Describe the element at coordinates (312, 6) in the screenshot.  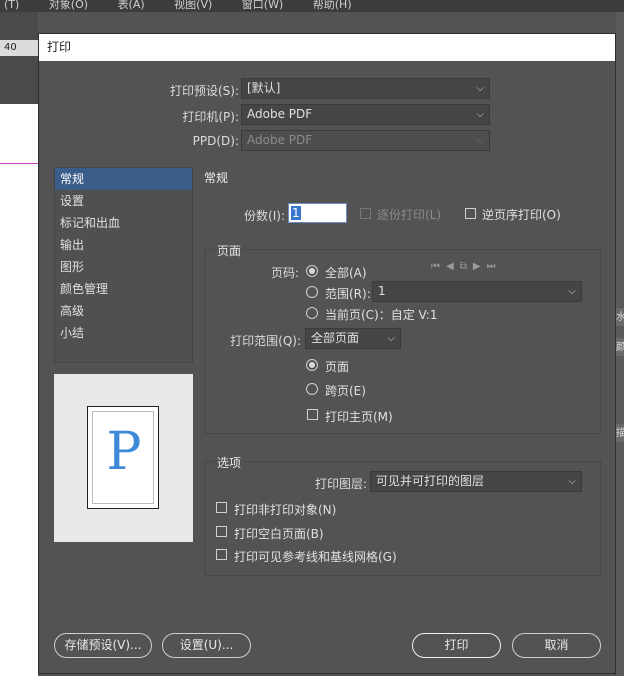
I see `app-menubar: (T) 对象(O) 表(A) 视图(V) 窗口(W) 帮助(H)` at that location.